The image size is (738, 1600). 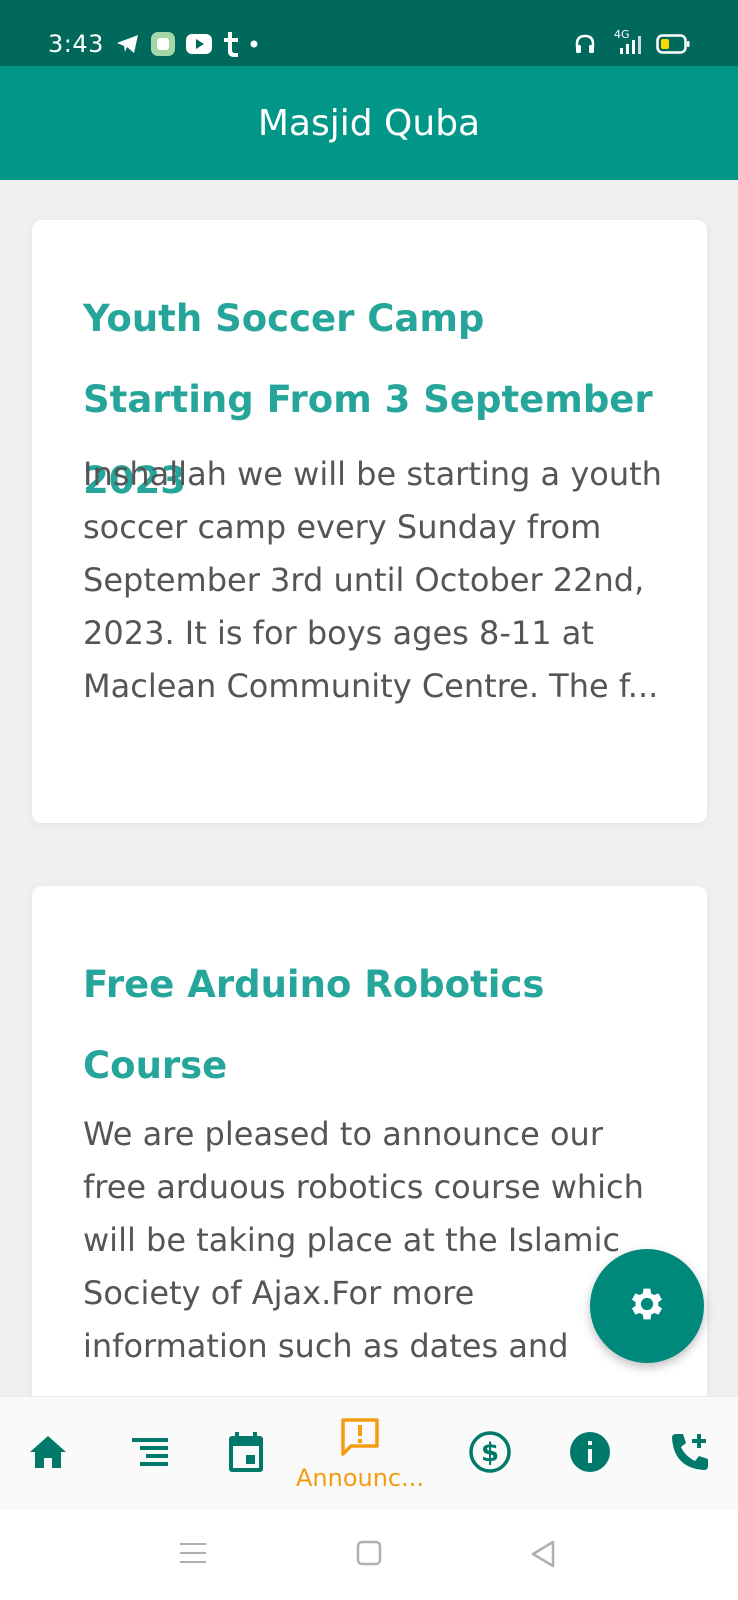 What do you see at coordinates (128, 44) in the screenshot?
I see `telegram-icon` at bounding box center [128, 44].